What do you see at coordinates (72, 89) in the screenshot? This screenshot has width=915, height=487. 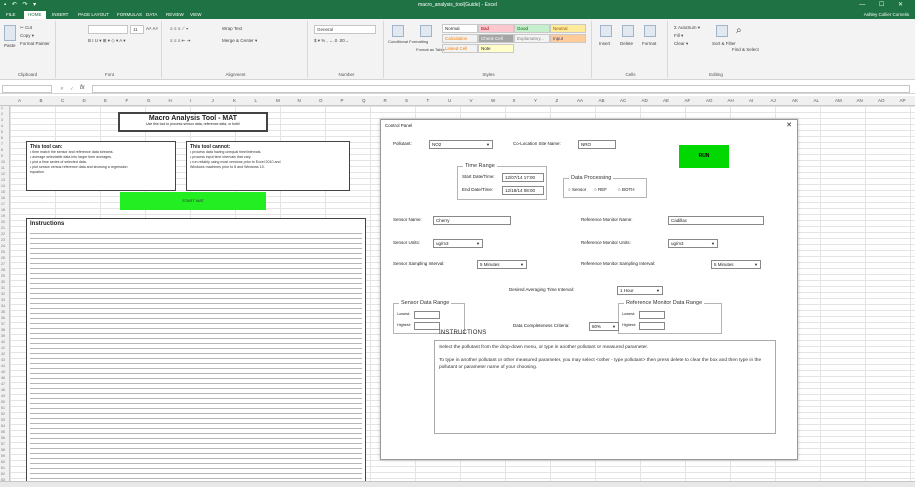 I see `enter-formula-icon: ✓` at bounding box center [72, 89].